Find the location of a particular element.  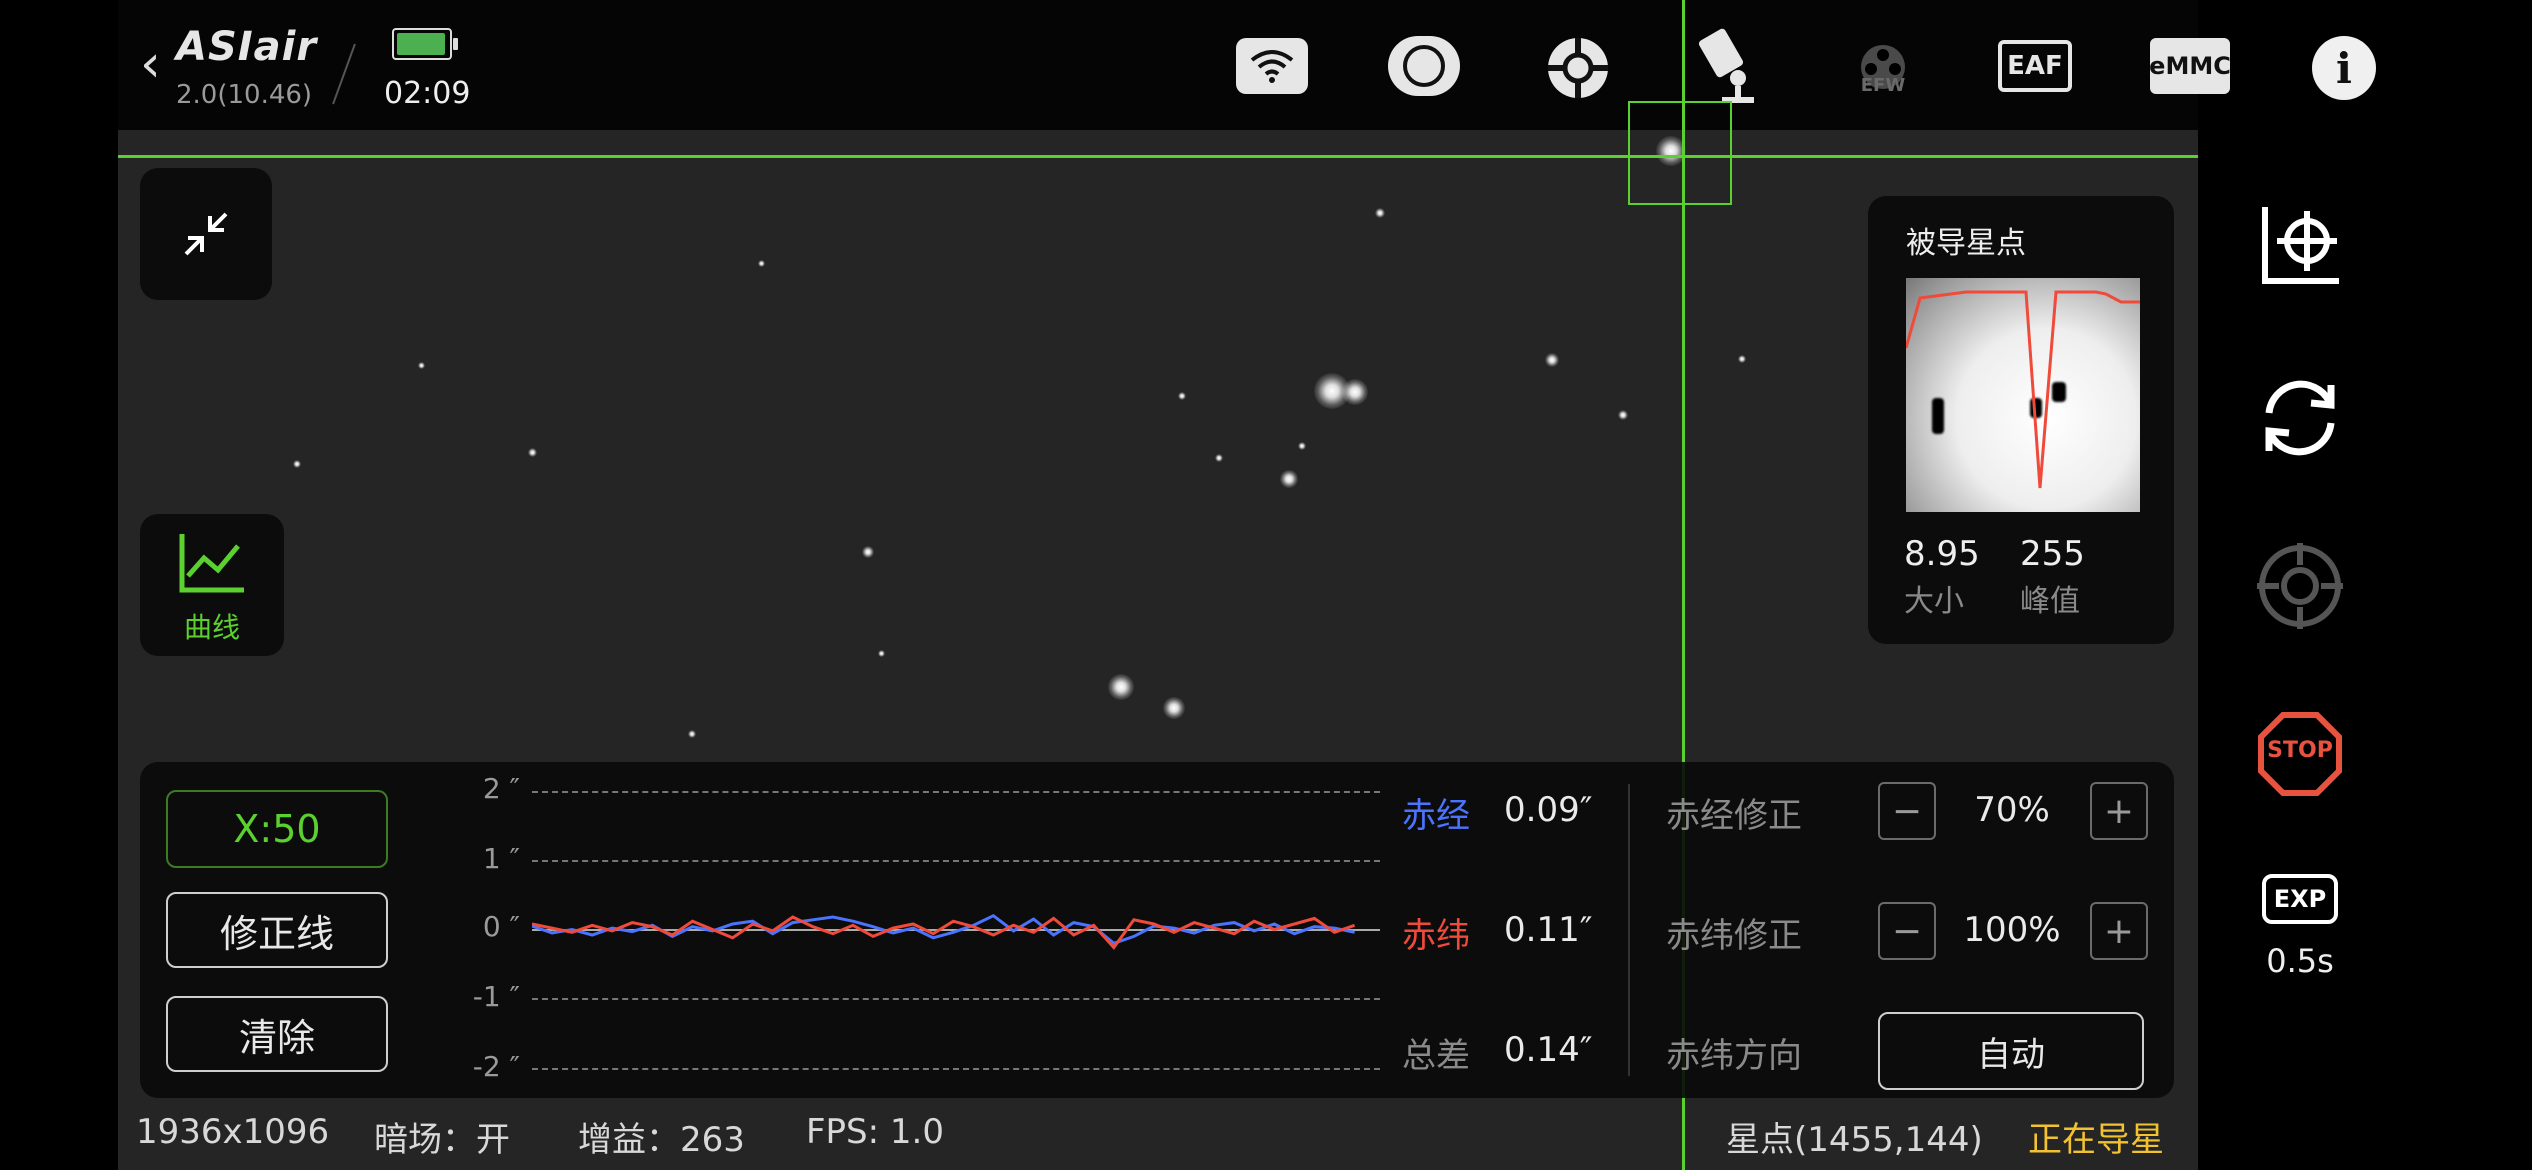

collapse-button is located at coordinates (206, 234).